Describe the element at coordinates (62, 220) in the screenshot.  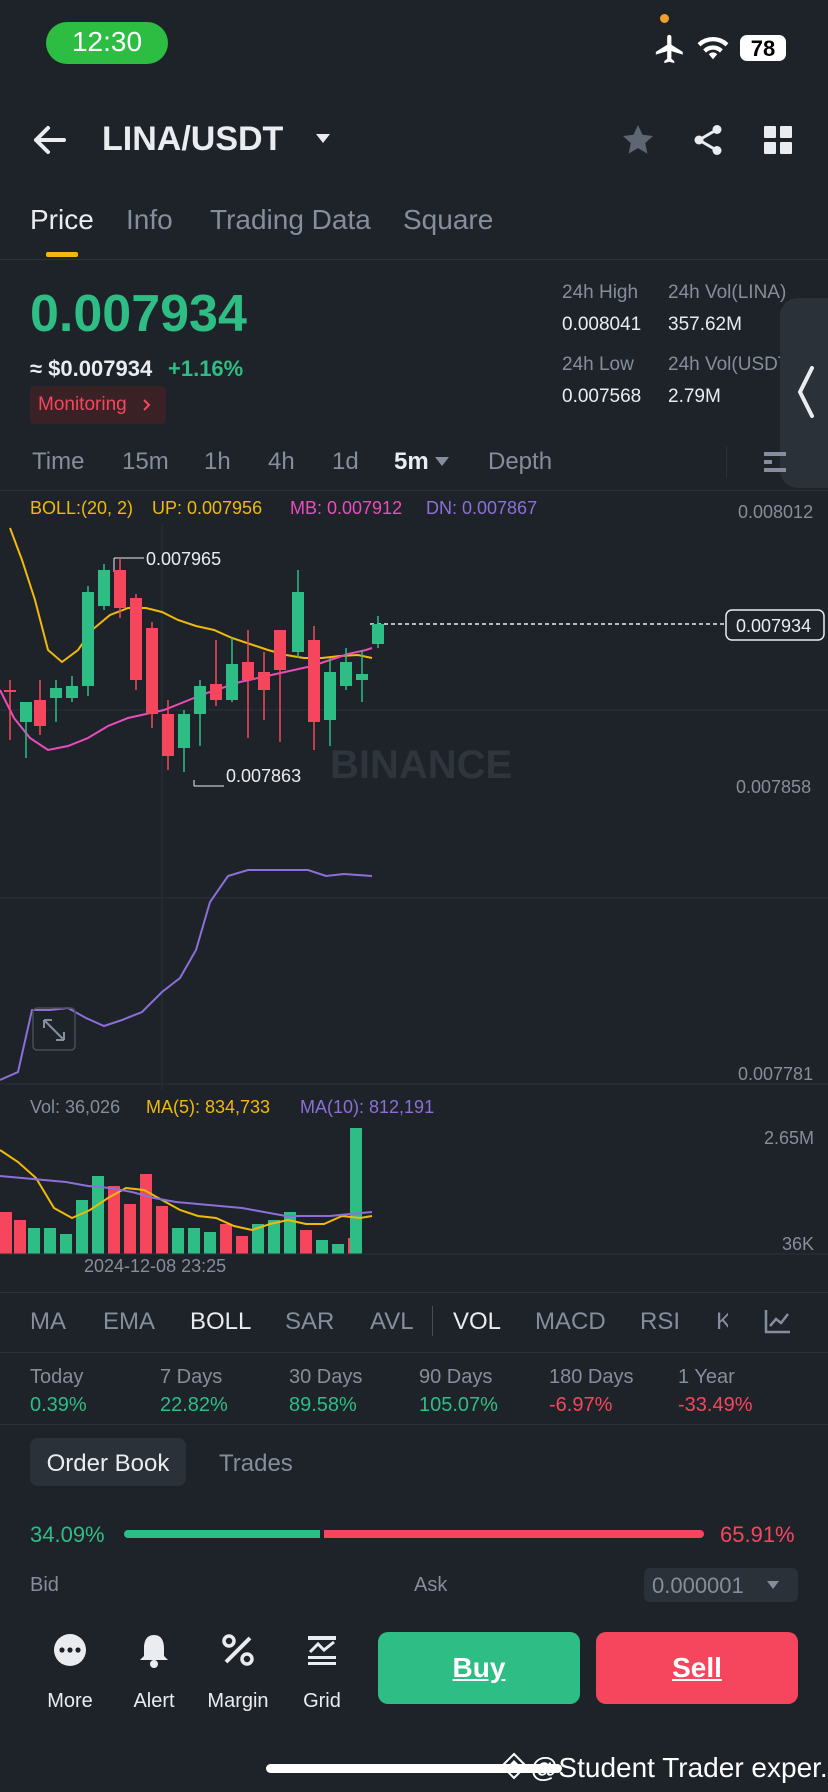
I see `tab-price: Price` at that location.